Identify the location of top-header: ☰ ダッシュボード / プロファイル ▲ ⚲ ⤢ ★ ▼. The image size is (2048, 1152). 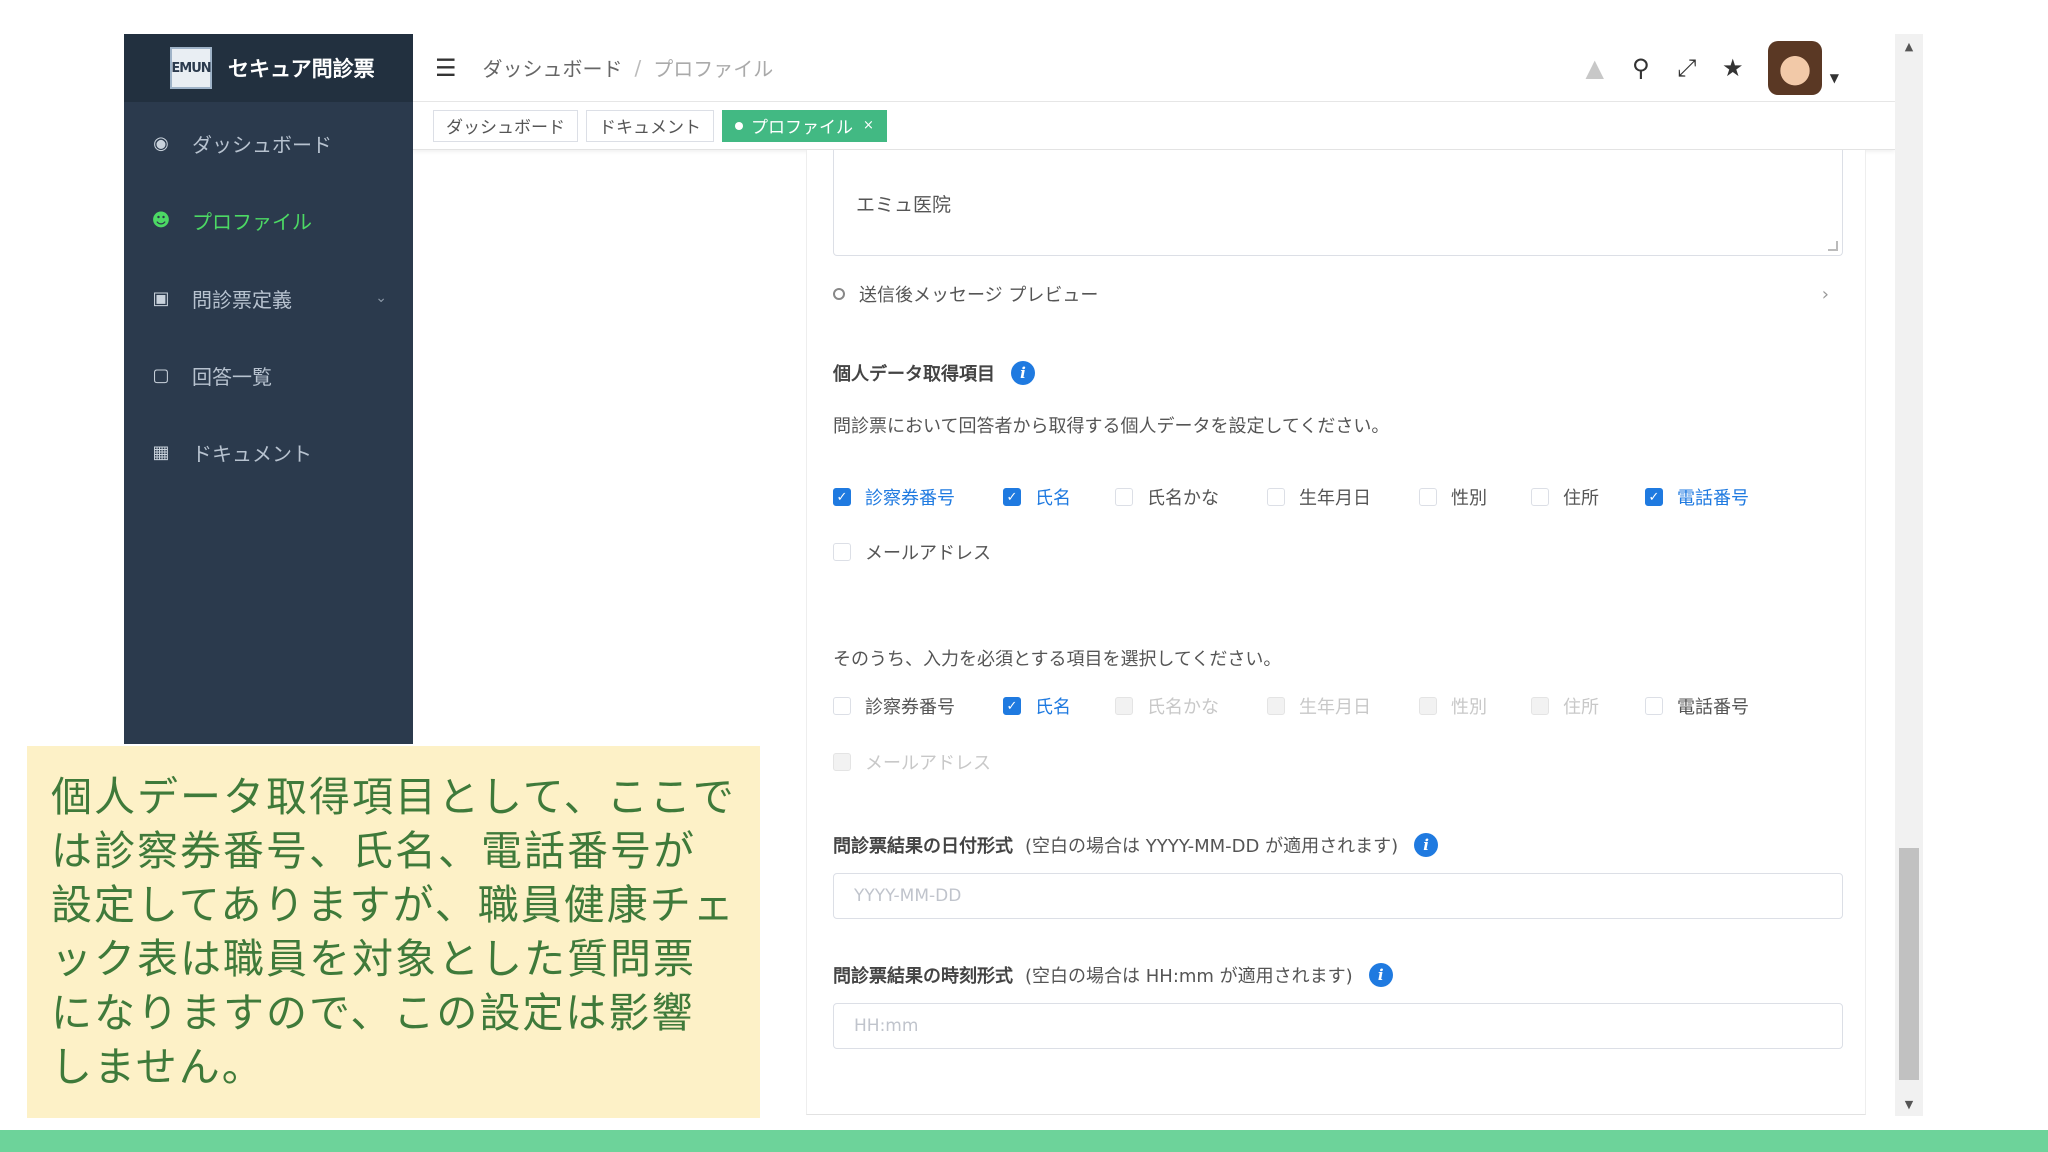
(1154, 68).